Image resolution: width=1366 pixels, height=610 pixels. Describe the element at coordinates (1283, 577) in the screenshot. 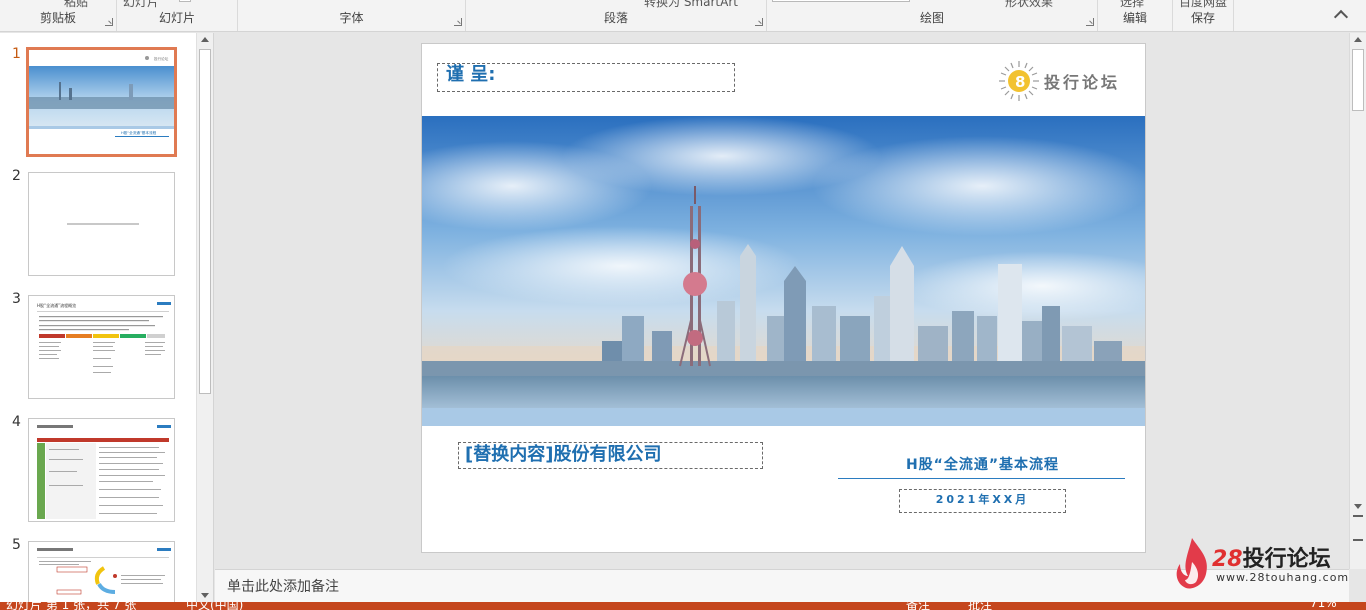

I see `watermark-url: www.28touhang.com` at that location.